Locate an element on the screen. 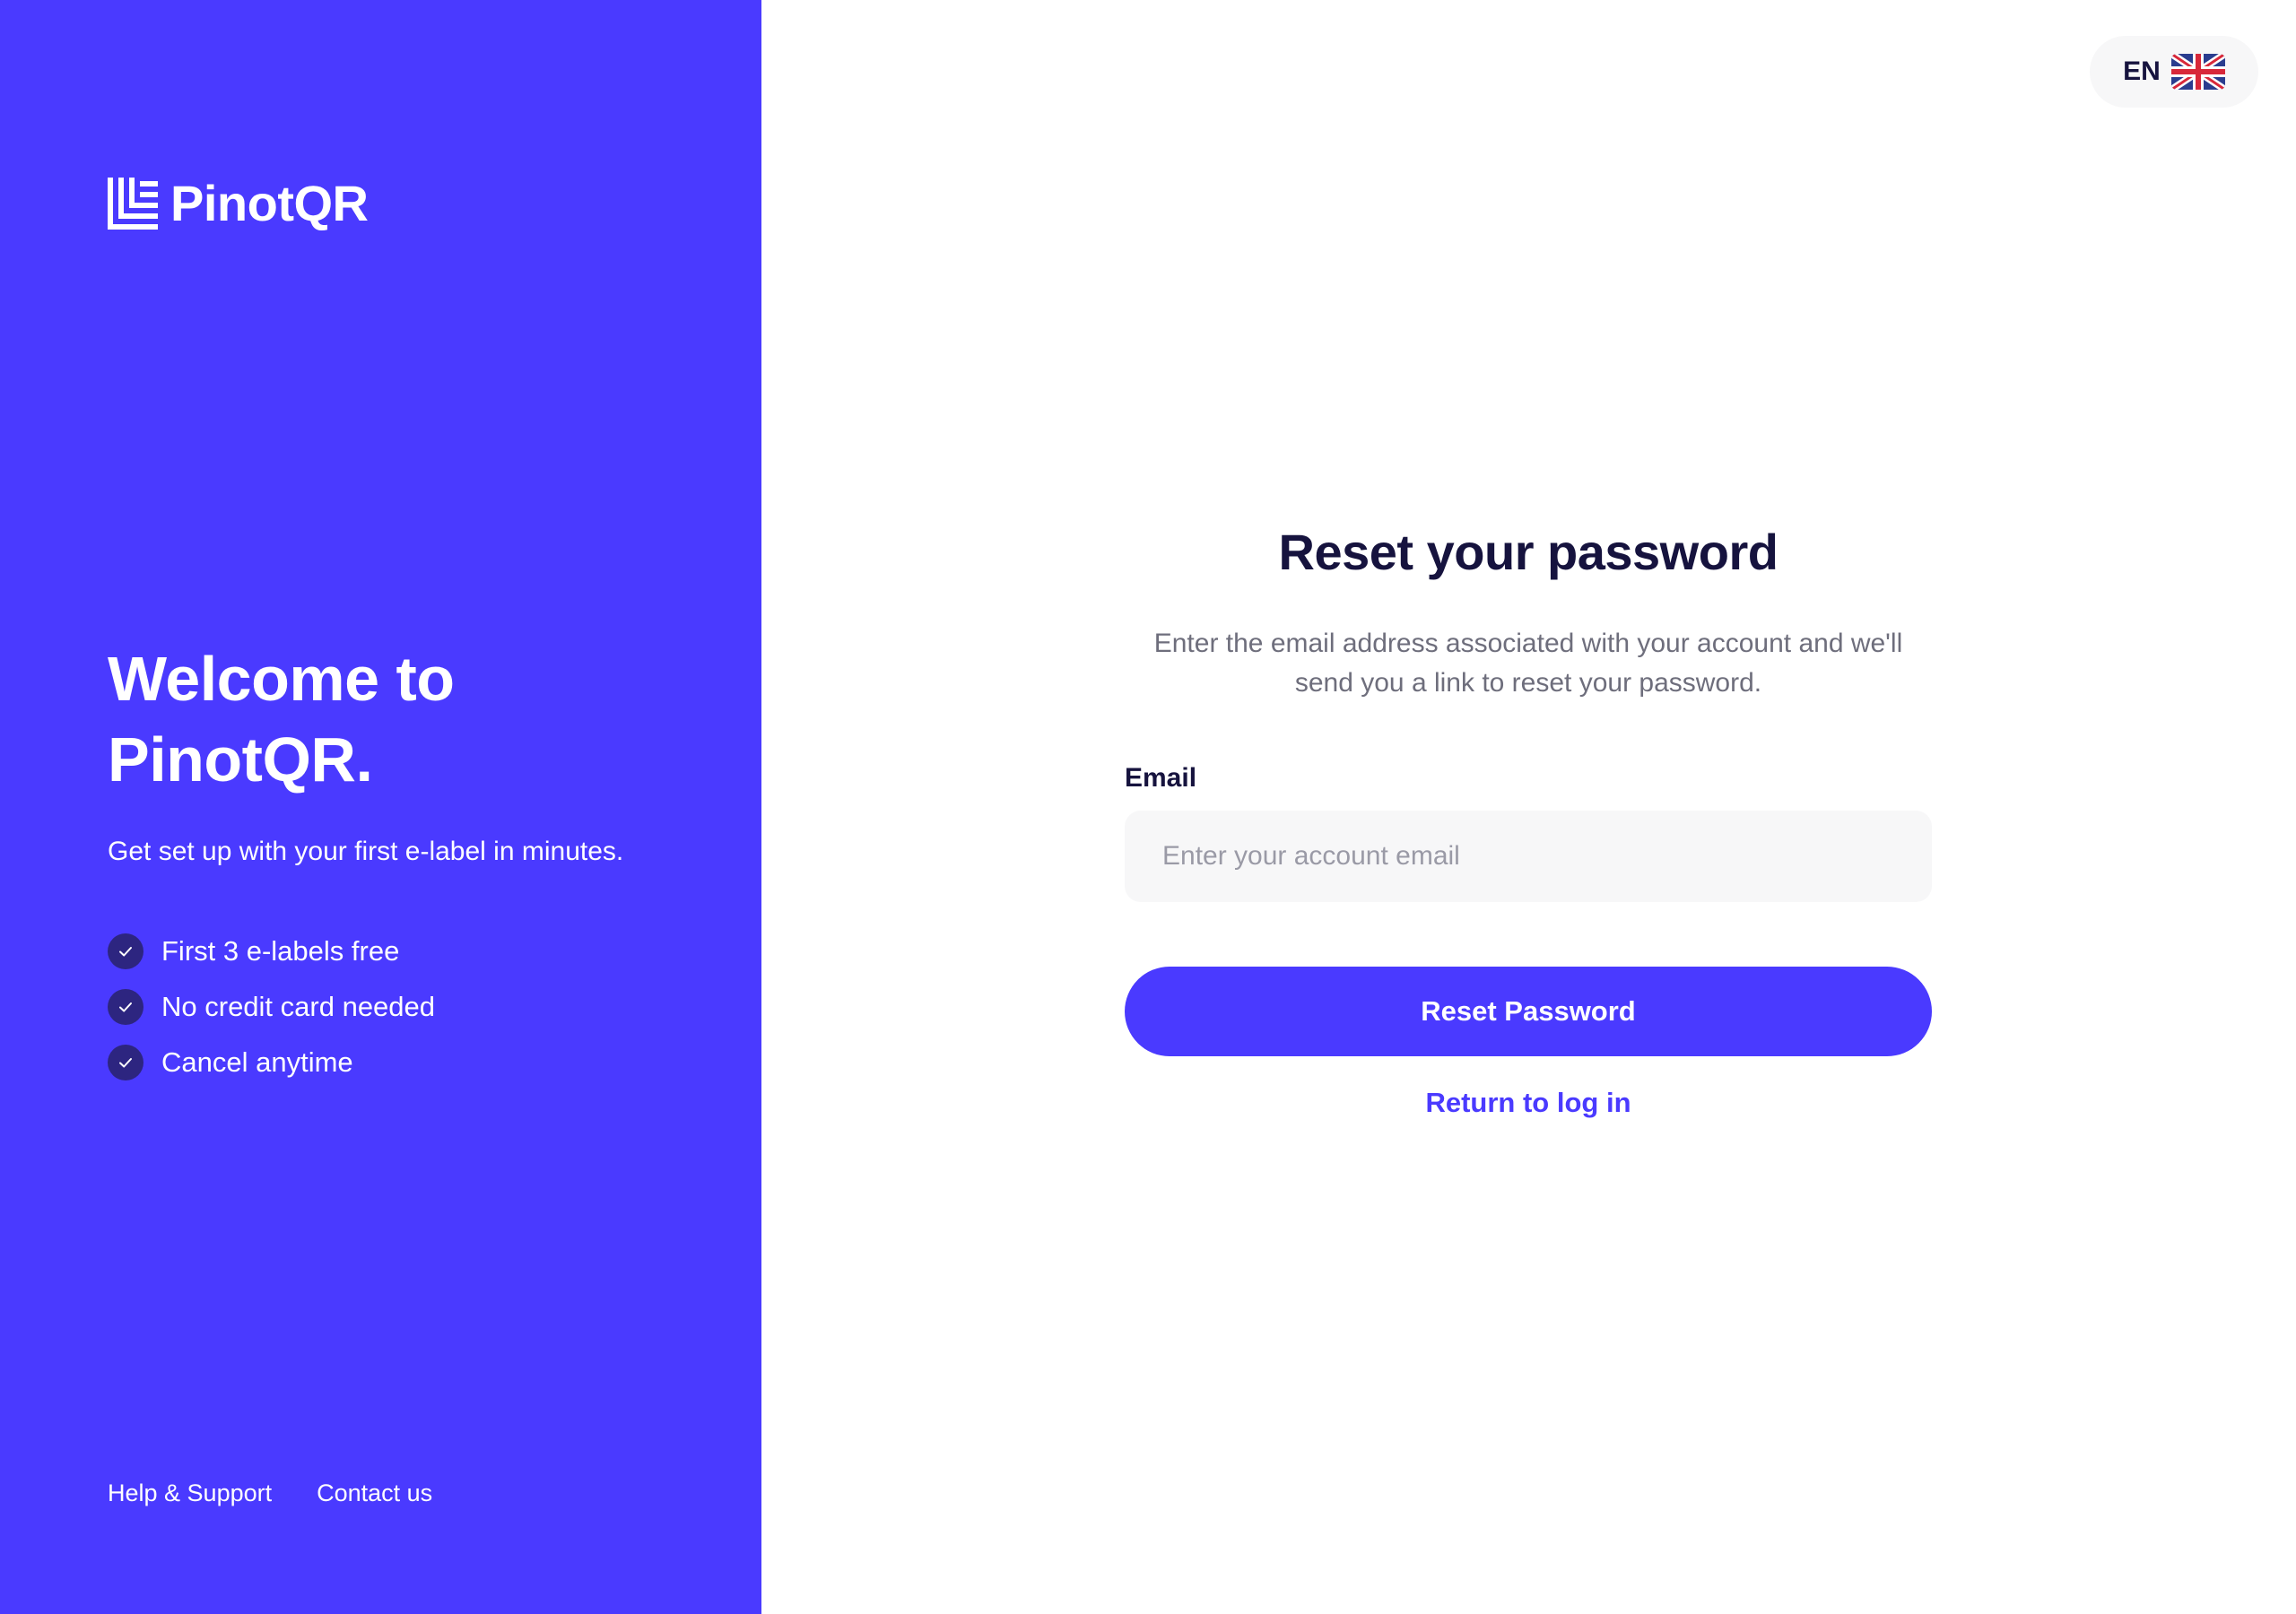 Image resolution: width=2296 pixels, height=1614 pixels. pinotqr-logo-icon is located at coordinates (133, 204).